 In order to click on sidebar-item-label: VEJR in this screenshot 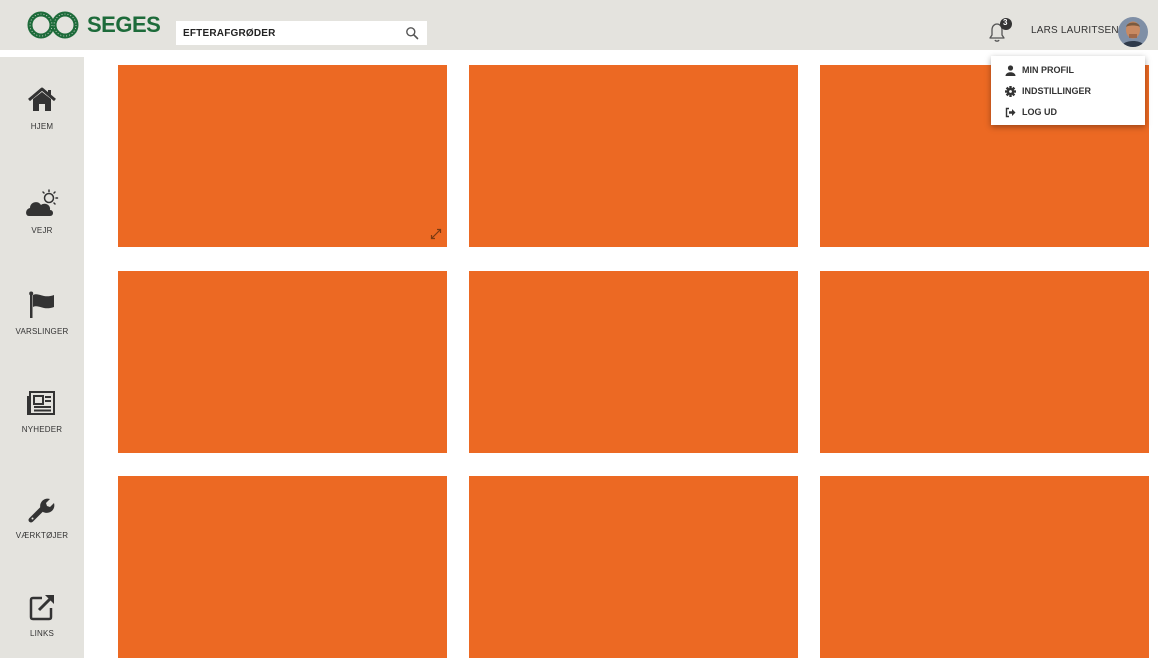, I will do `click(42, 230)`.